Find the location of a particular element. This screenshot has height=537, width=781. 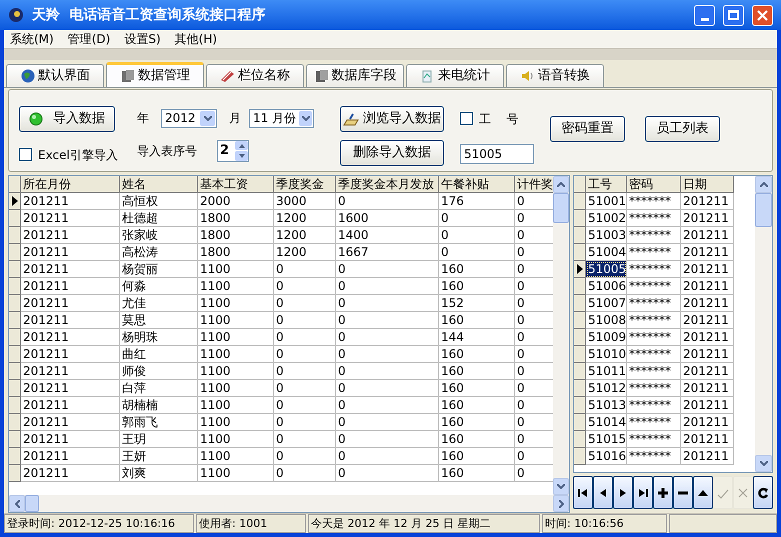

table-cell: 51016 is located at coordinates (606, 457).